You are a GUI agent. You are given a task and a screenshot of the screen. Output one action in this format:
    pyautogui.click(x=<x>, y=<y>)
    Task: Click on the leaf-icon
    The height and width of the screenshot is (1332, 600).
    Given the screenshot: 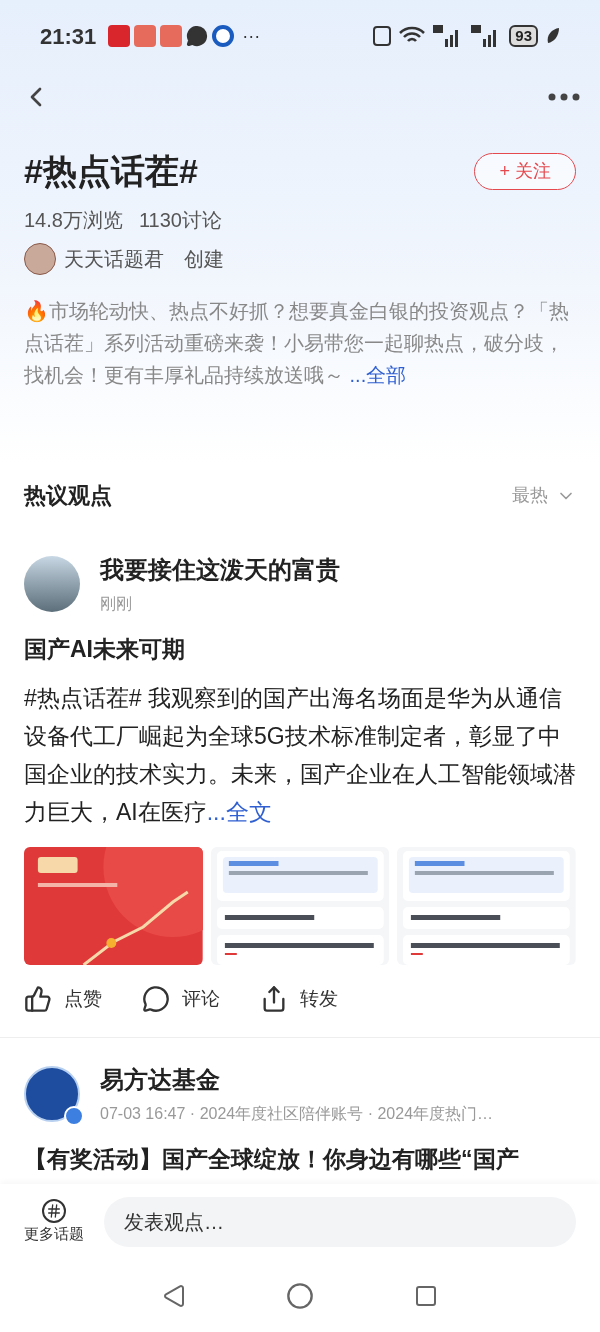 What is the action you would take?
    pyautogui.click(x=553, y=36)
    